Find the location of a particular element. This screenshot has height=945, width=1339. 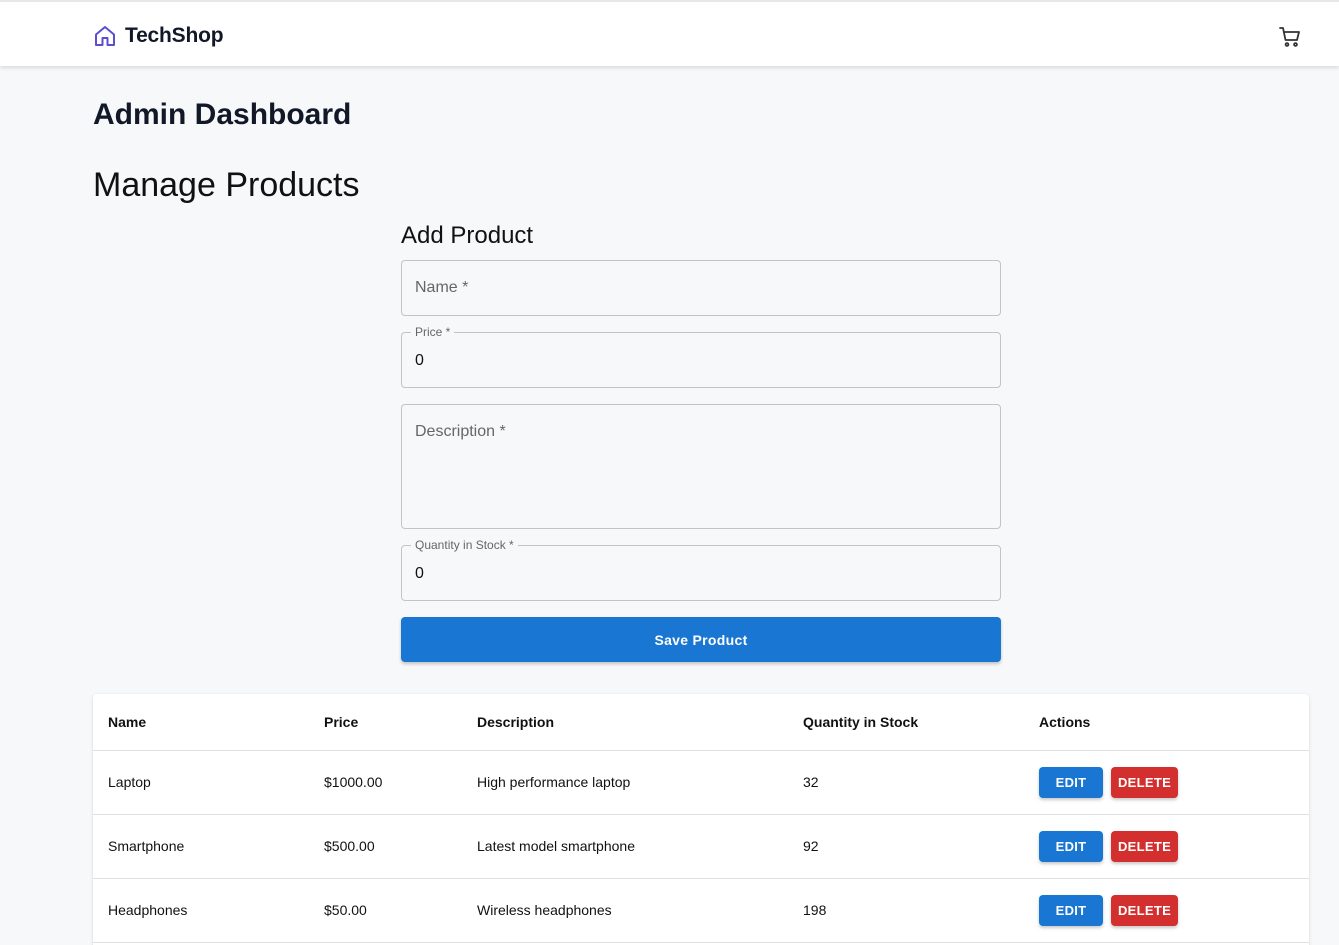

column-header-quantity: Quantity in Stock is located at coordinates (906, 722).